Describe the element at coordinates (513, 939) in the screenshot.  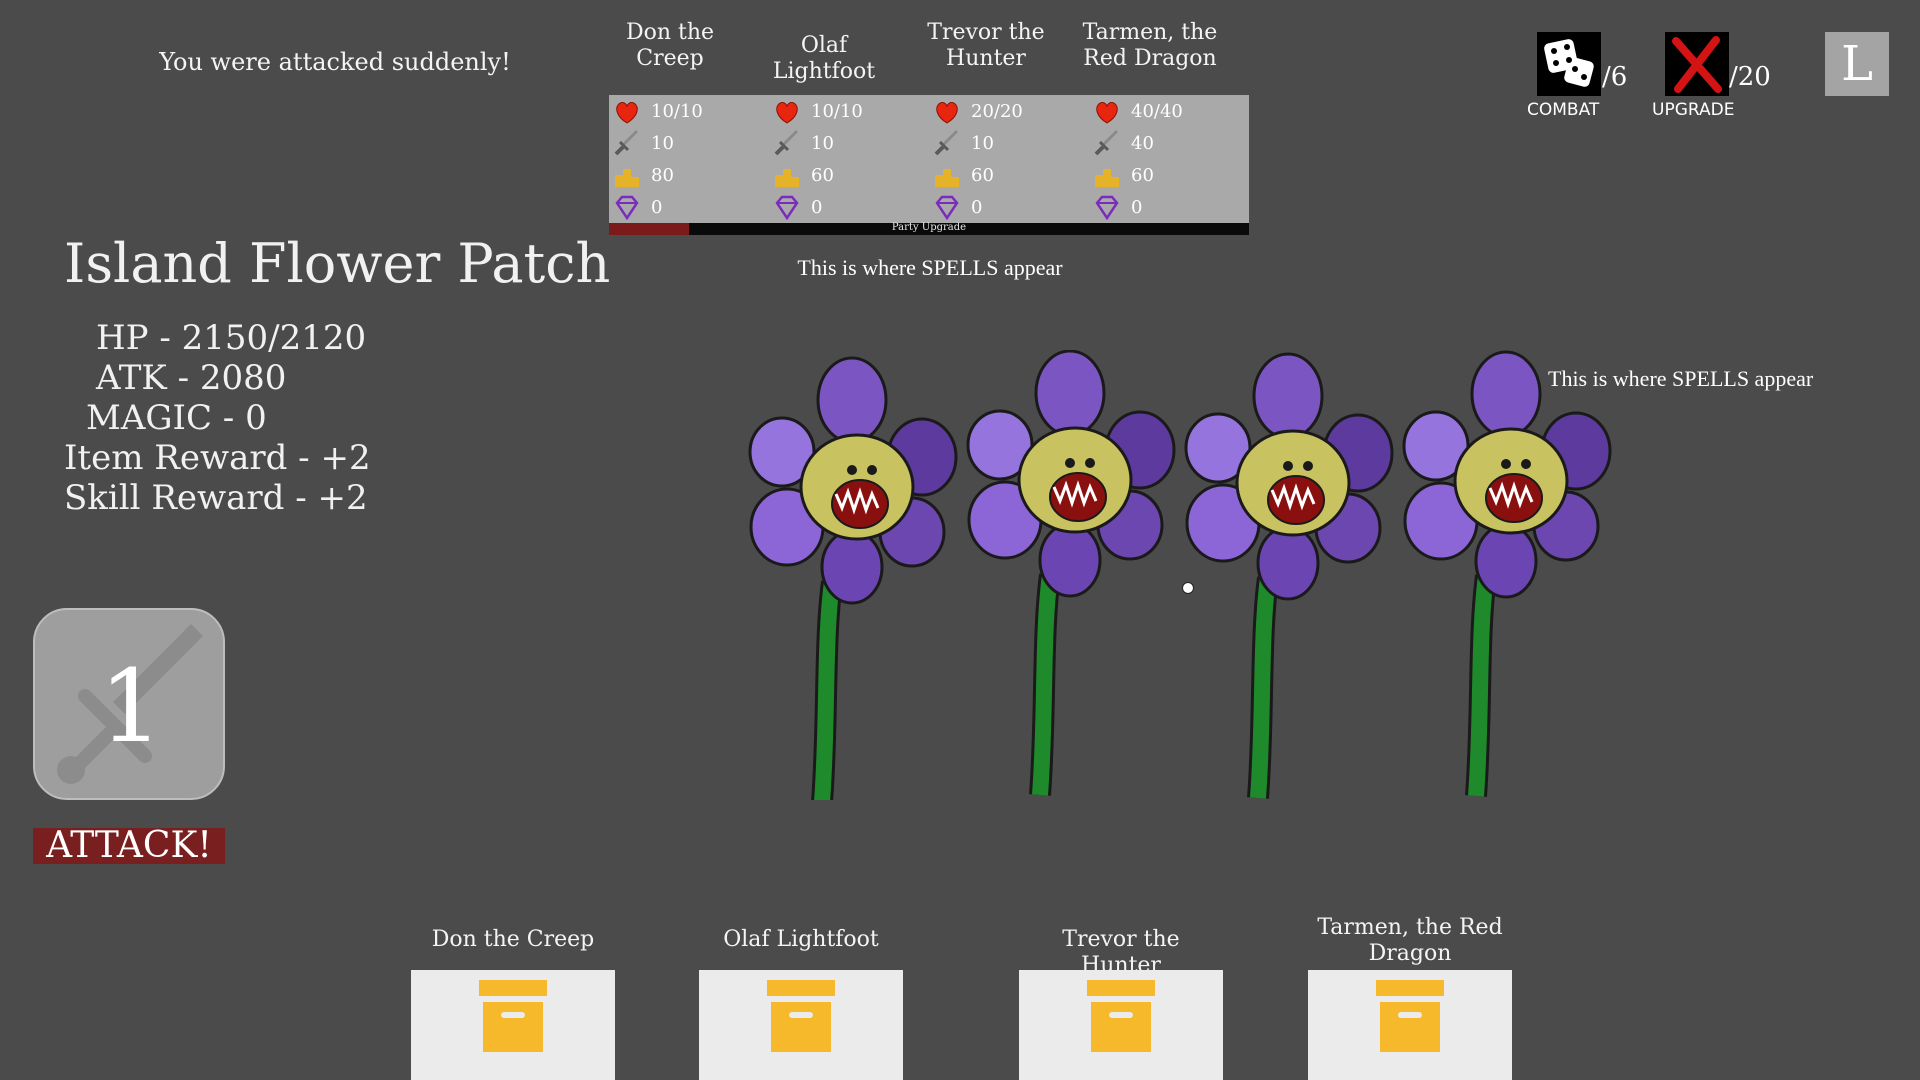
I see `inventory-name: Don the Creep` at that location.